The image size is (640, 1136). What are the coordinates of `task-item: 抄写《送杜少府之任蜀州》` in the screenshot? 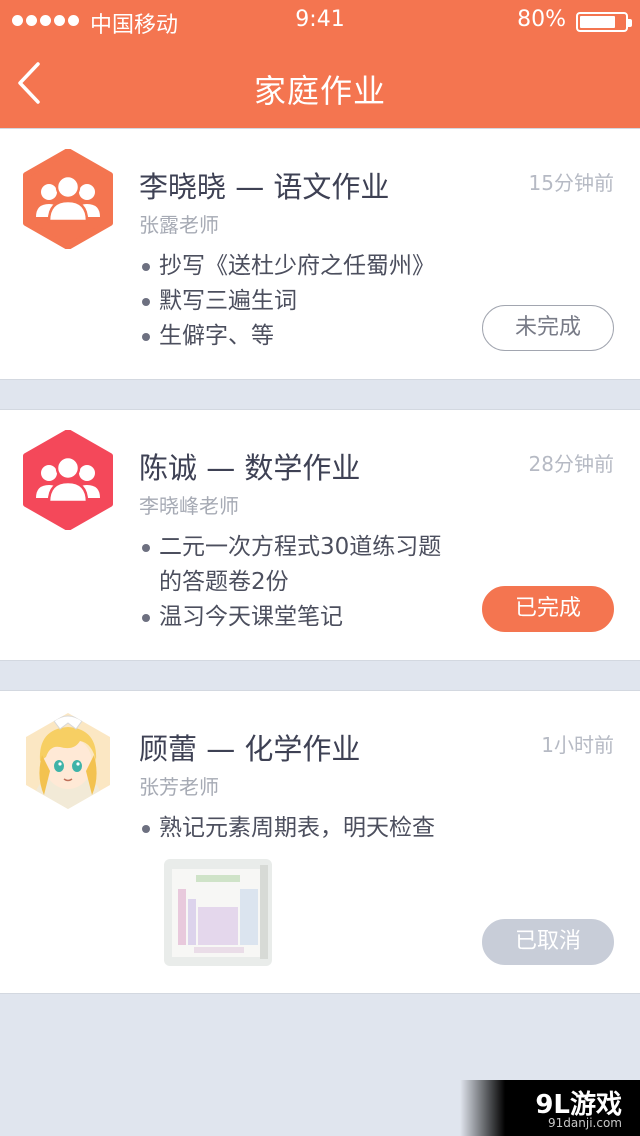 It's located at (288, 266).